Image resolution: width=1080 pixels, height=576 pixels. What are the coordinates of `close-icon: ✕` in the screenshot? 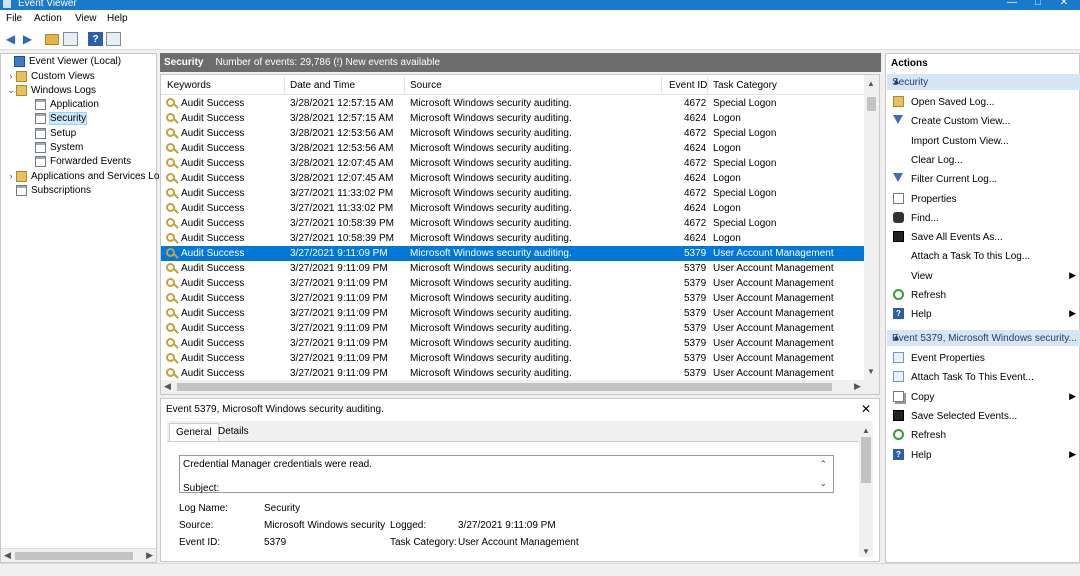 It's located at (866, 409).